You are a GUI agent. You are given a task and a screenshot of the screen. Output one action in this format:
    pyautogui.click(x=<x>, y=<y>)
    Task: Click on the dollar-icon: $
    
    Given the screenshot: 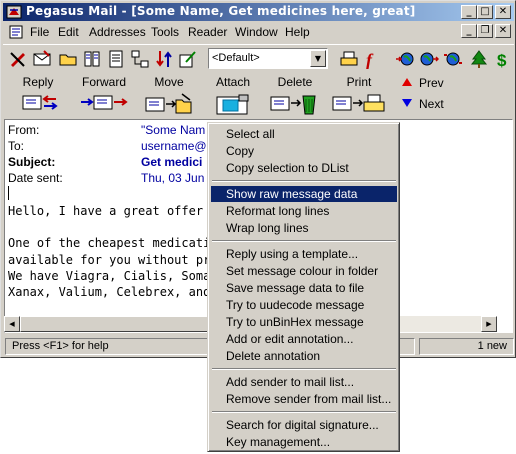 What is the action you would take?
    pyautogui.click(x=503, y=59)
    